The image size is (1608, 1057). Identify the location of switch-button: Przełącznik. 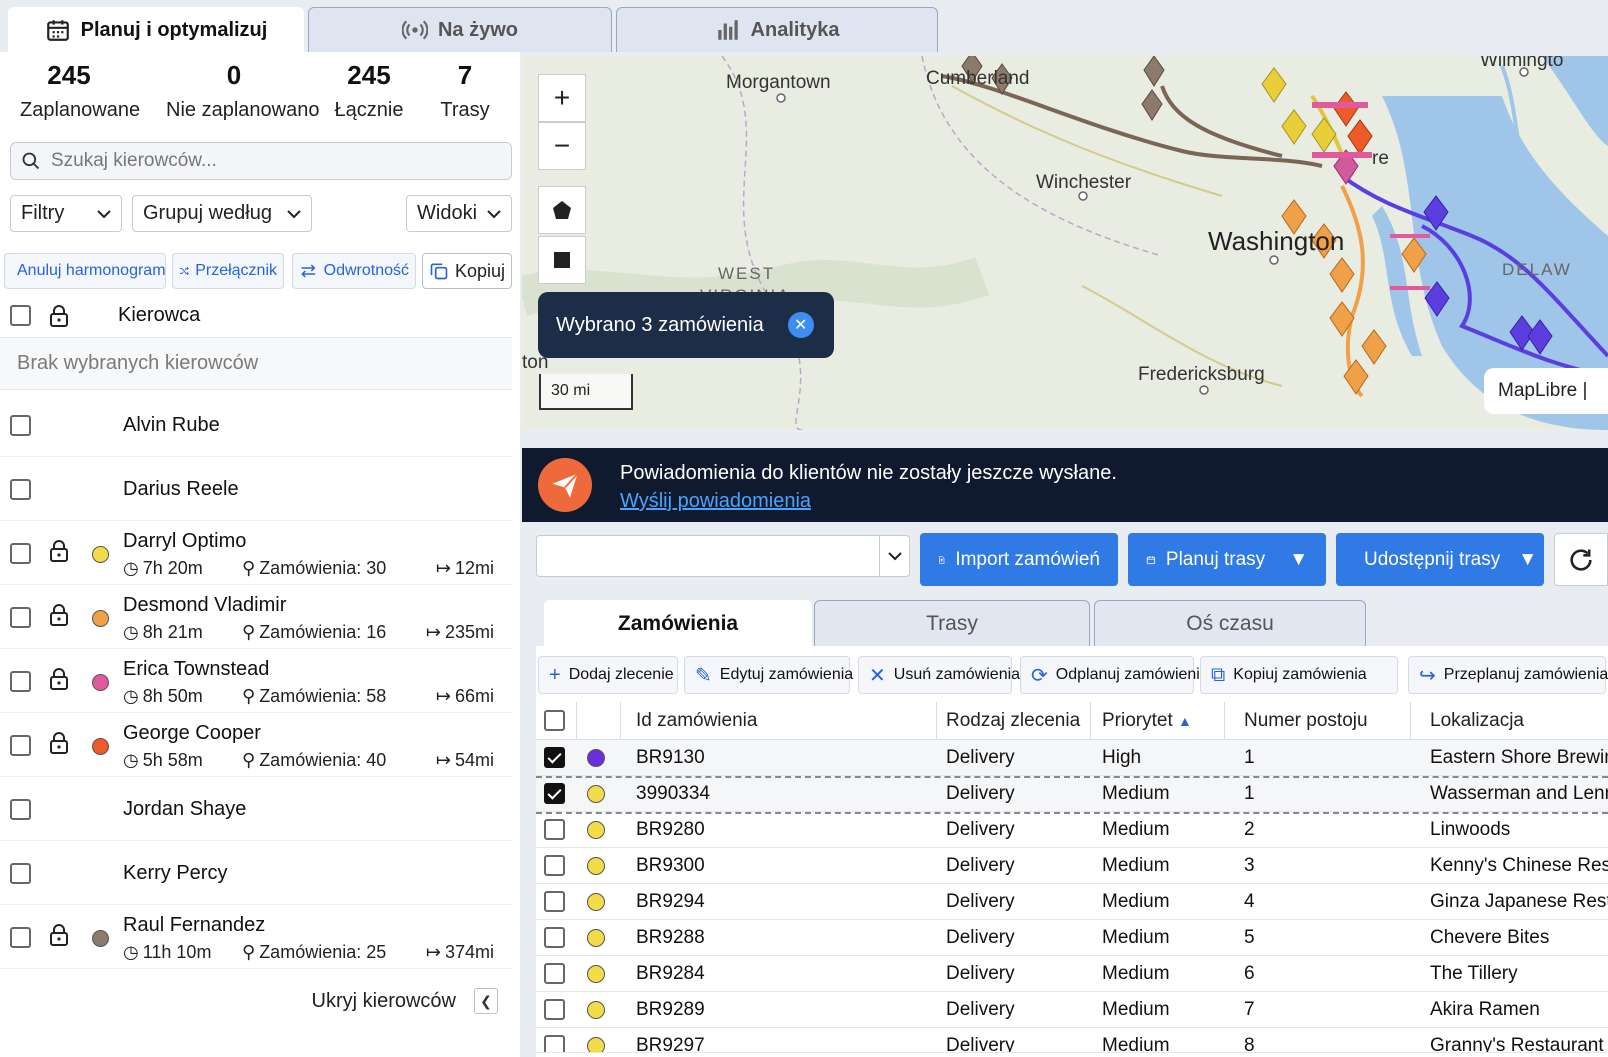
(228, 271).